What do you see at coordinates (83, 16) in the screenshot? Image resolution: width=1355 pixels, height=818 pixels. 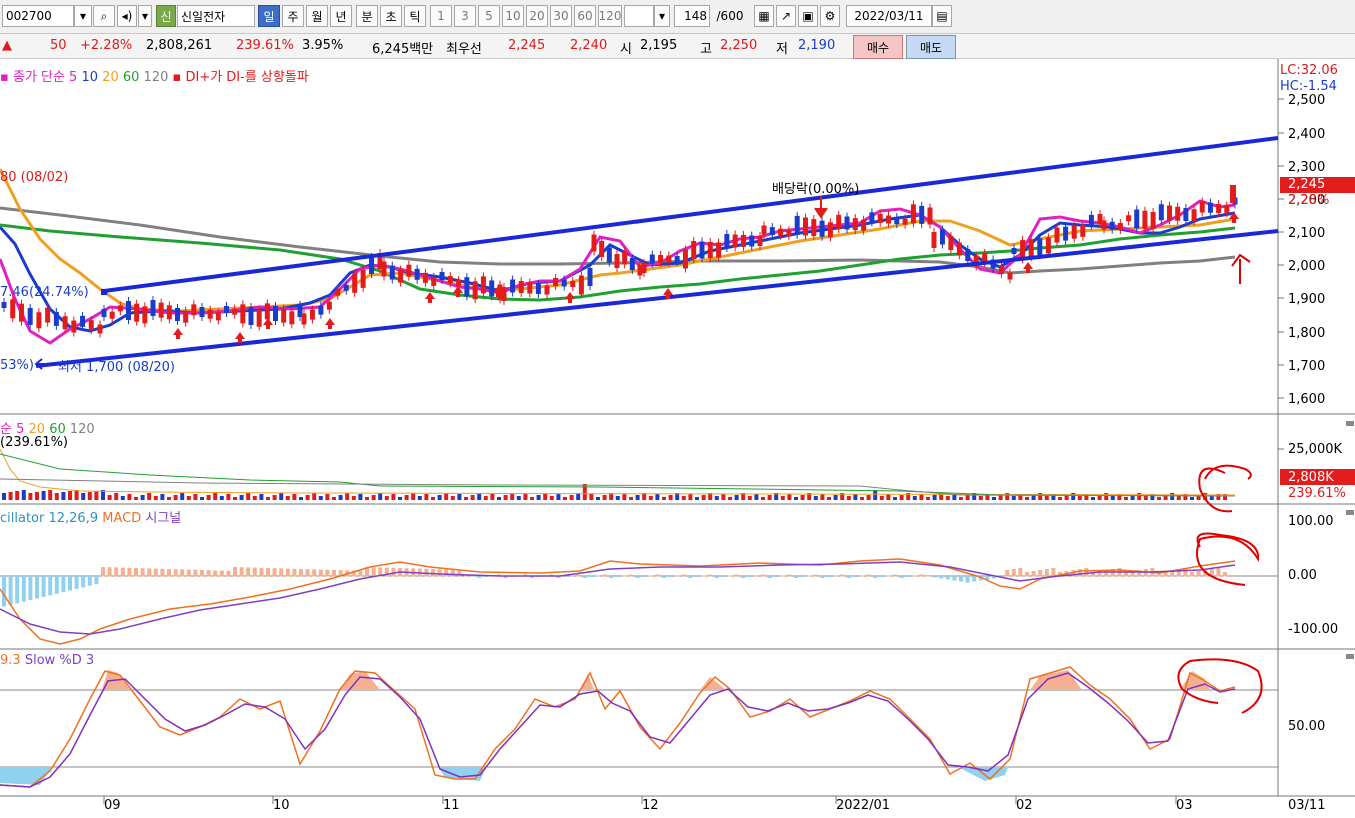 I see `code-dropdown-button: ▾` at bounding box center [83, 16].